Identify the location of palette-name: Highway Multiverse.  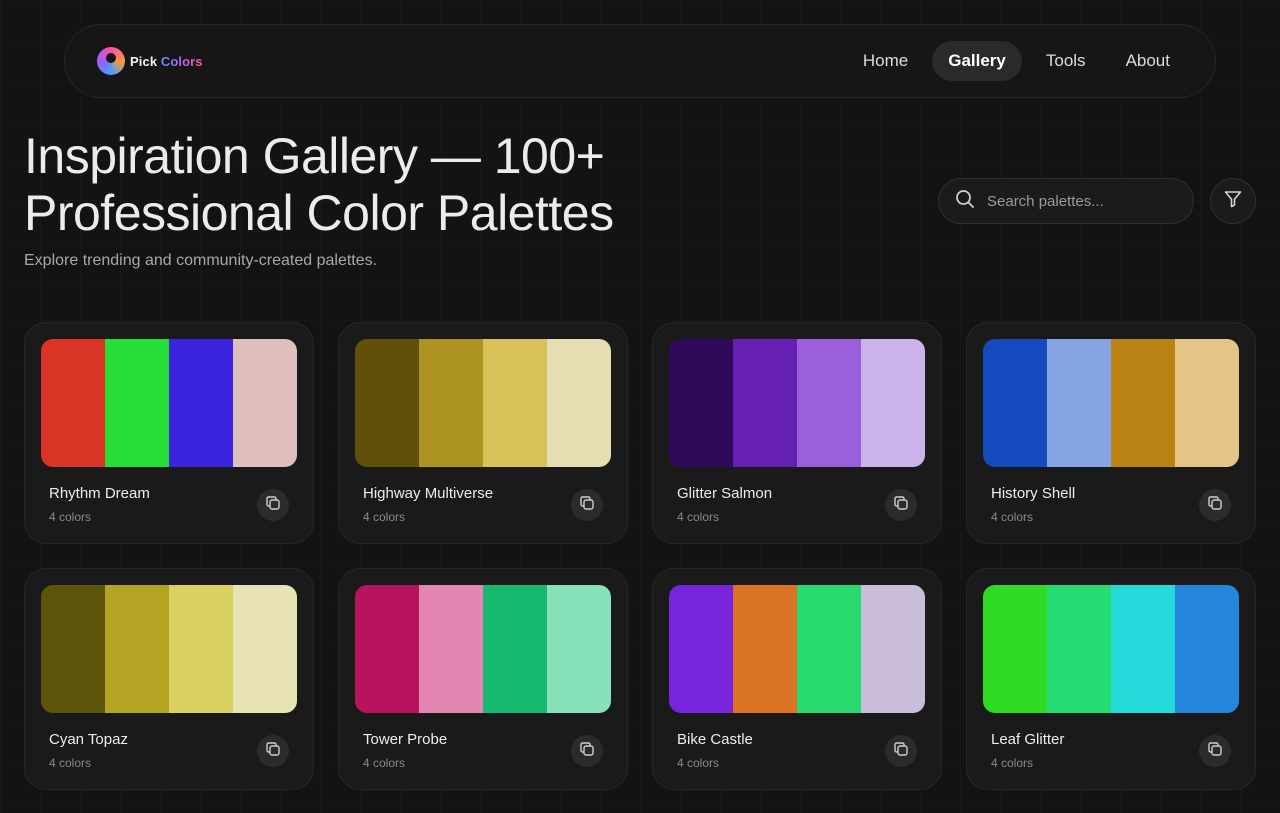
(428, 493).